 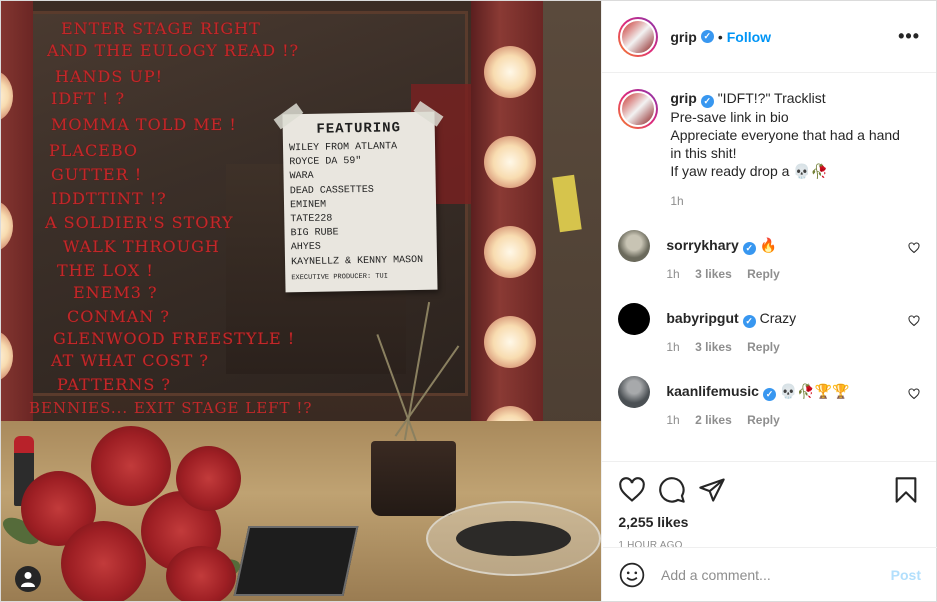 What do you see at coordinates (632, 575) in the screenshot?
I see `emoji-smiley-icon` at bounding box center [632, 575].